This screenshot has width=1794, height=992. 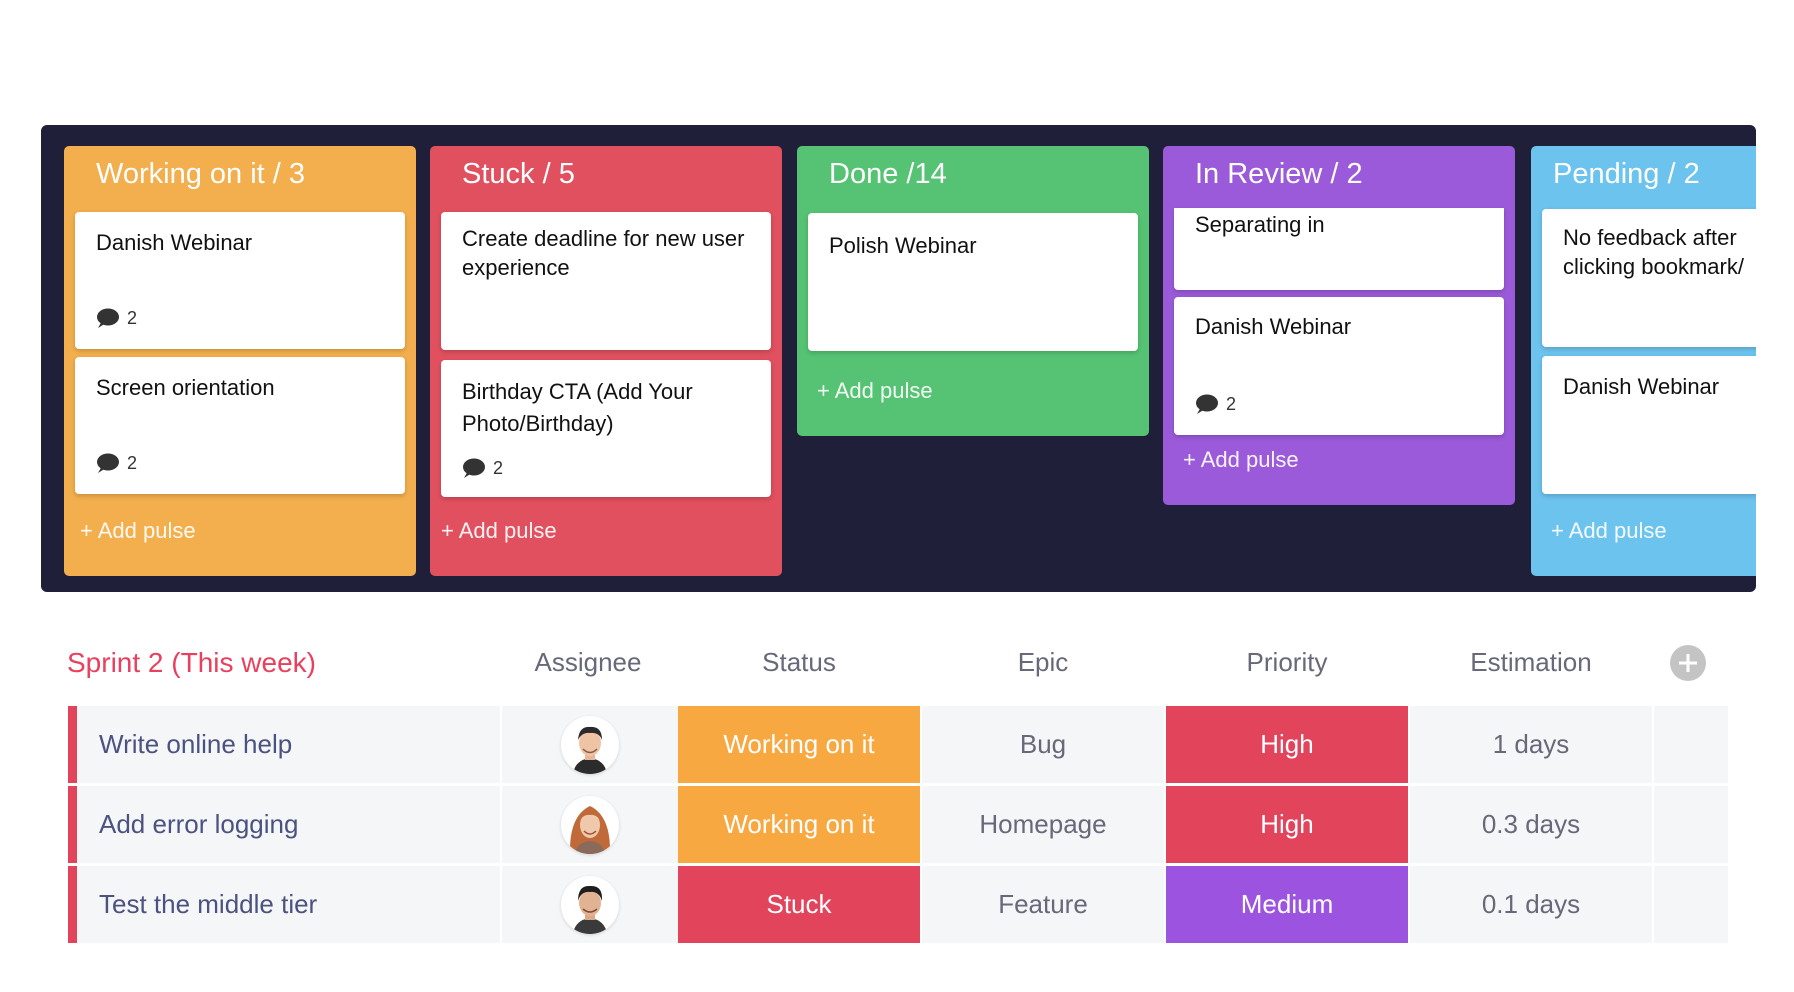 What do you see at coordinates (799, 662) in the screenshot?
I see `header-status: Status` at bounding box center [799, 662].